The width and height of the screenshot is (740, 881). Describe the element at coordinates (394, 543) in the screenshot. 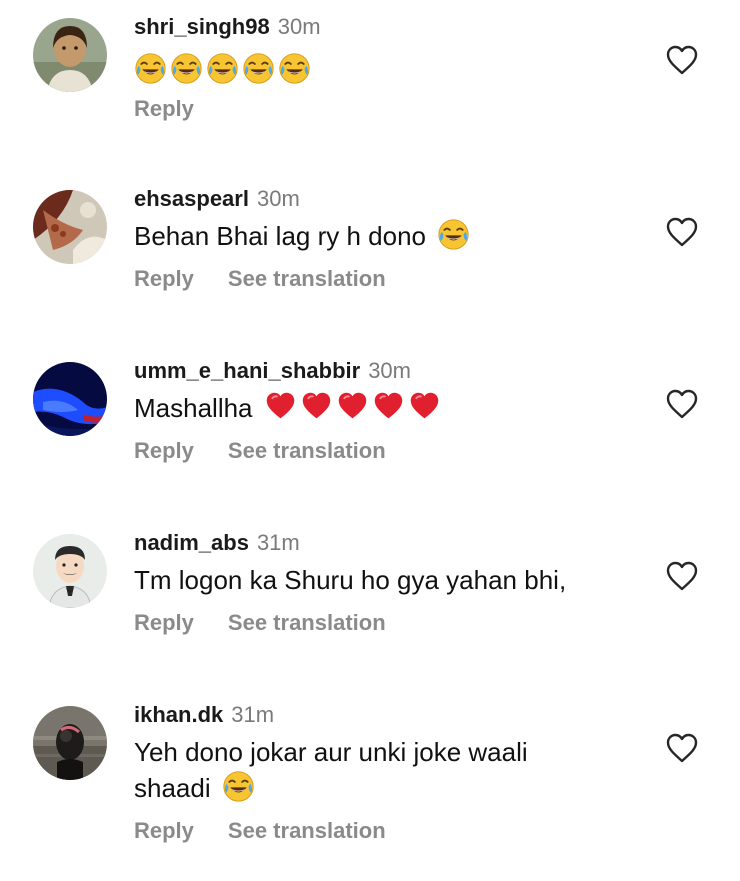

I see `comment-meta: nadim_abs 31m` at that location.